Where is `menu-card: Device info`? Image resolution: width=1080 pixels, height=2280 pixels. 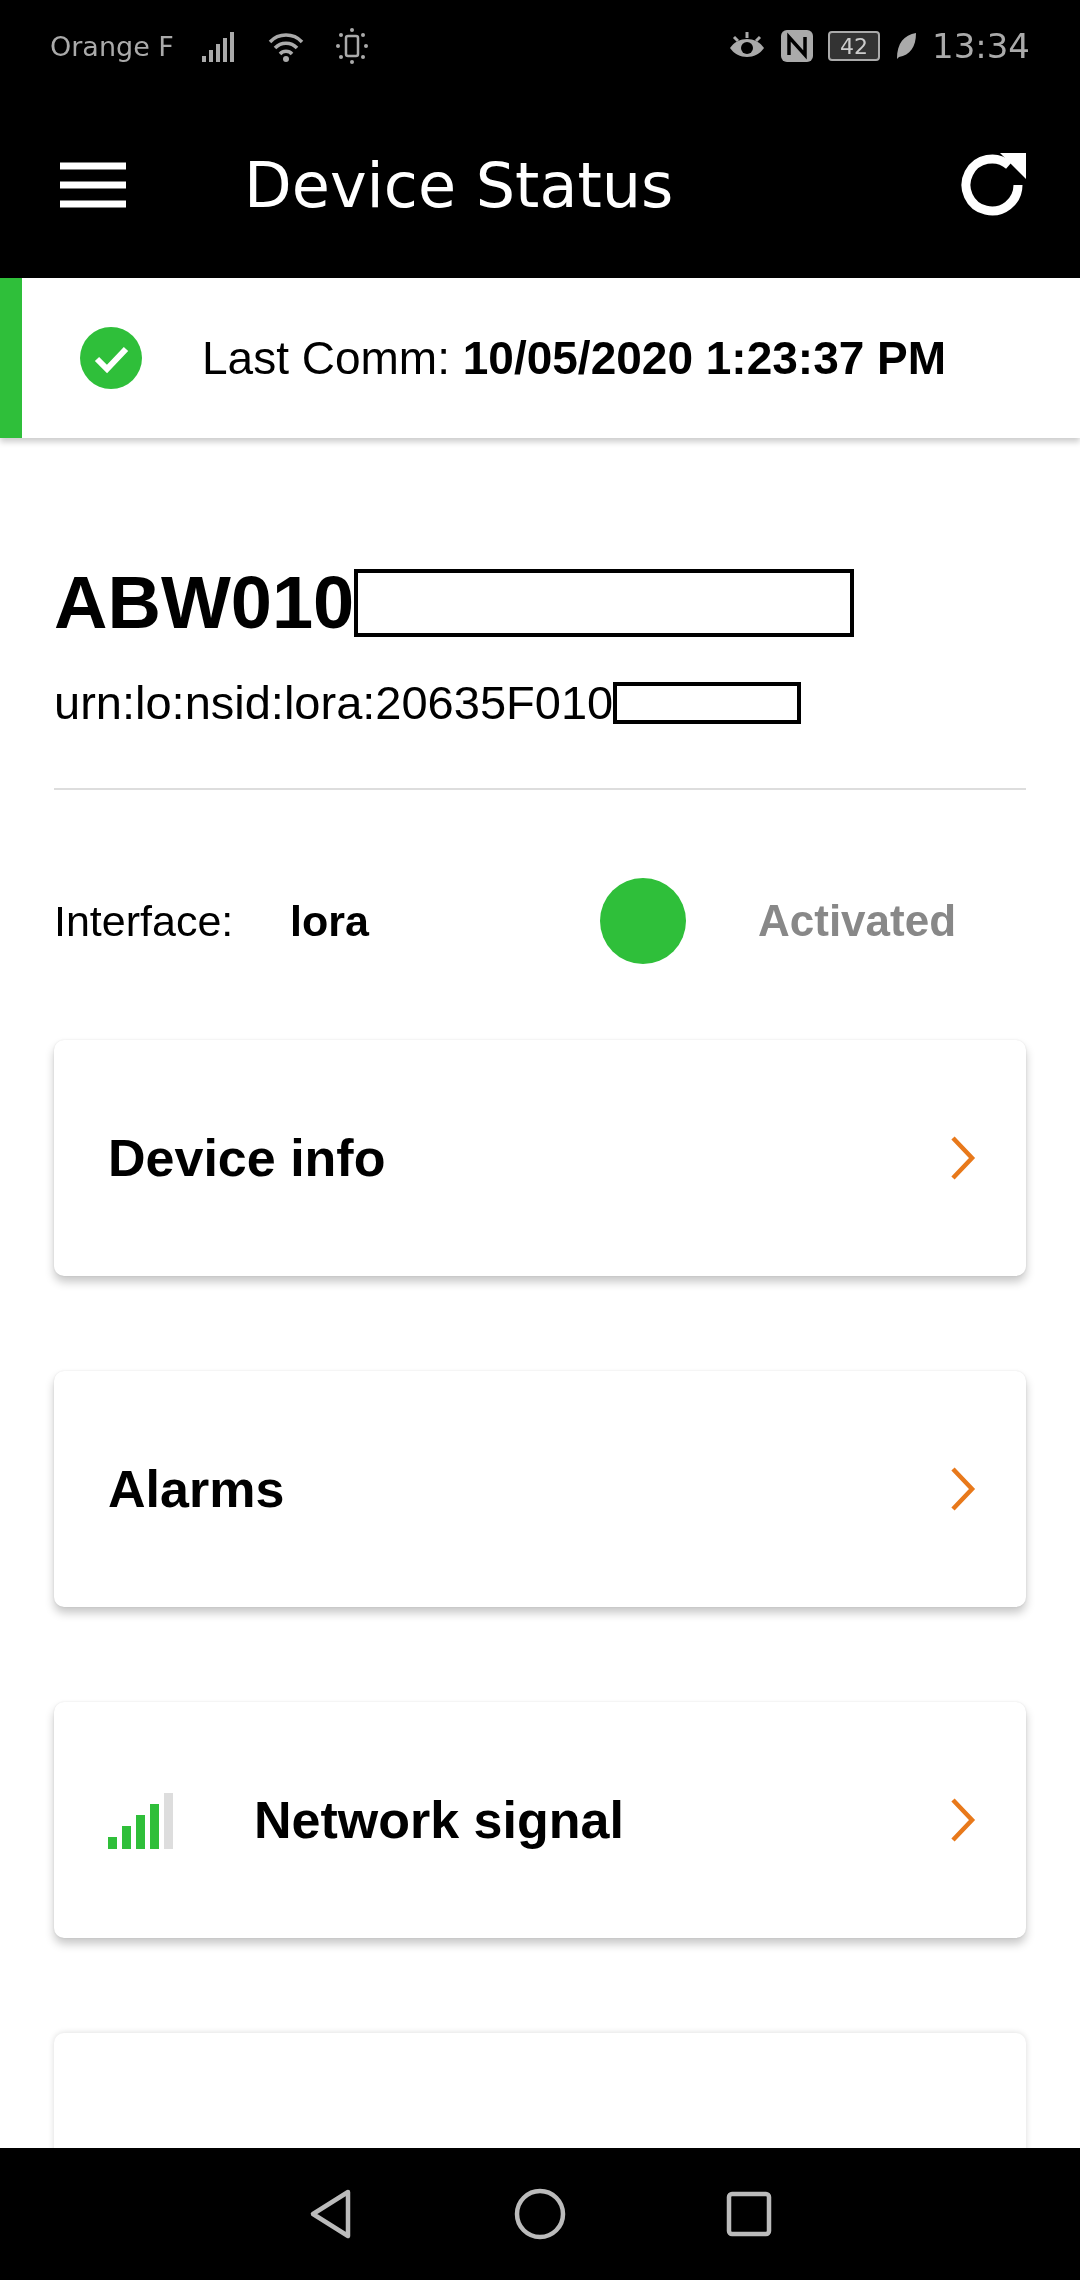
menu-card: Device info is located at coordinates (540, 1158).